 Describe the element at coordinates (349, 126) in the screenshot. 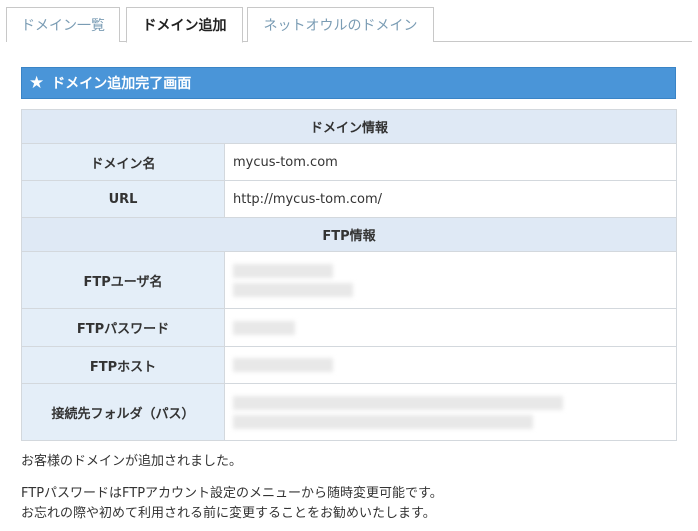

I see `domain-info-heading: ドメイン情報` at that location.